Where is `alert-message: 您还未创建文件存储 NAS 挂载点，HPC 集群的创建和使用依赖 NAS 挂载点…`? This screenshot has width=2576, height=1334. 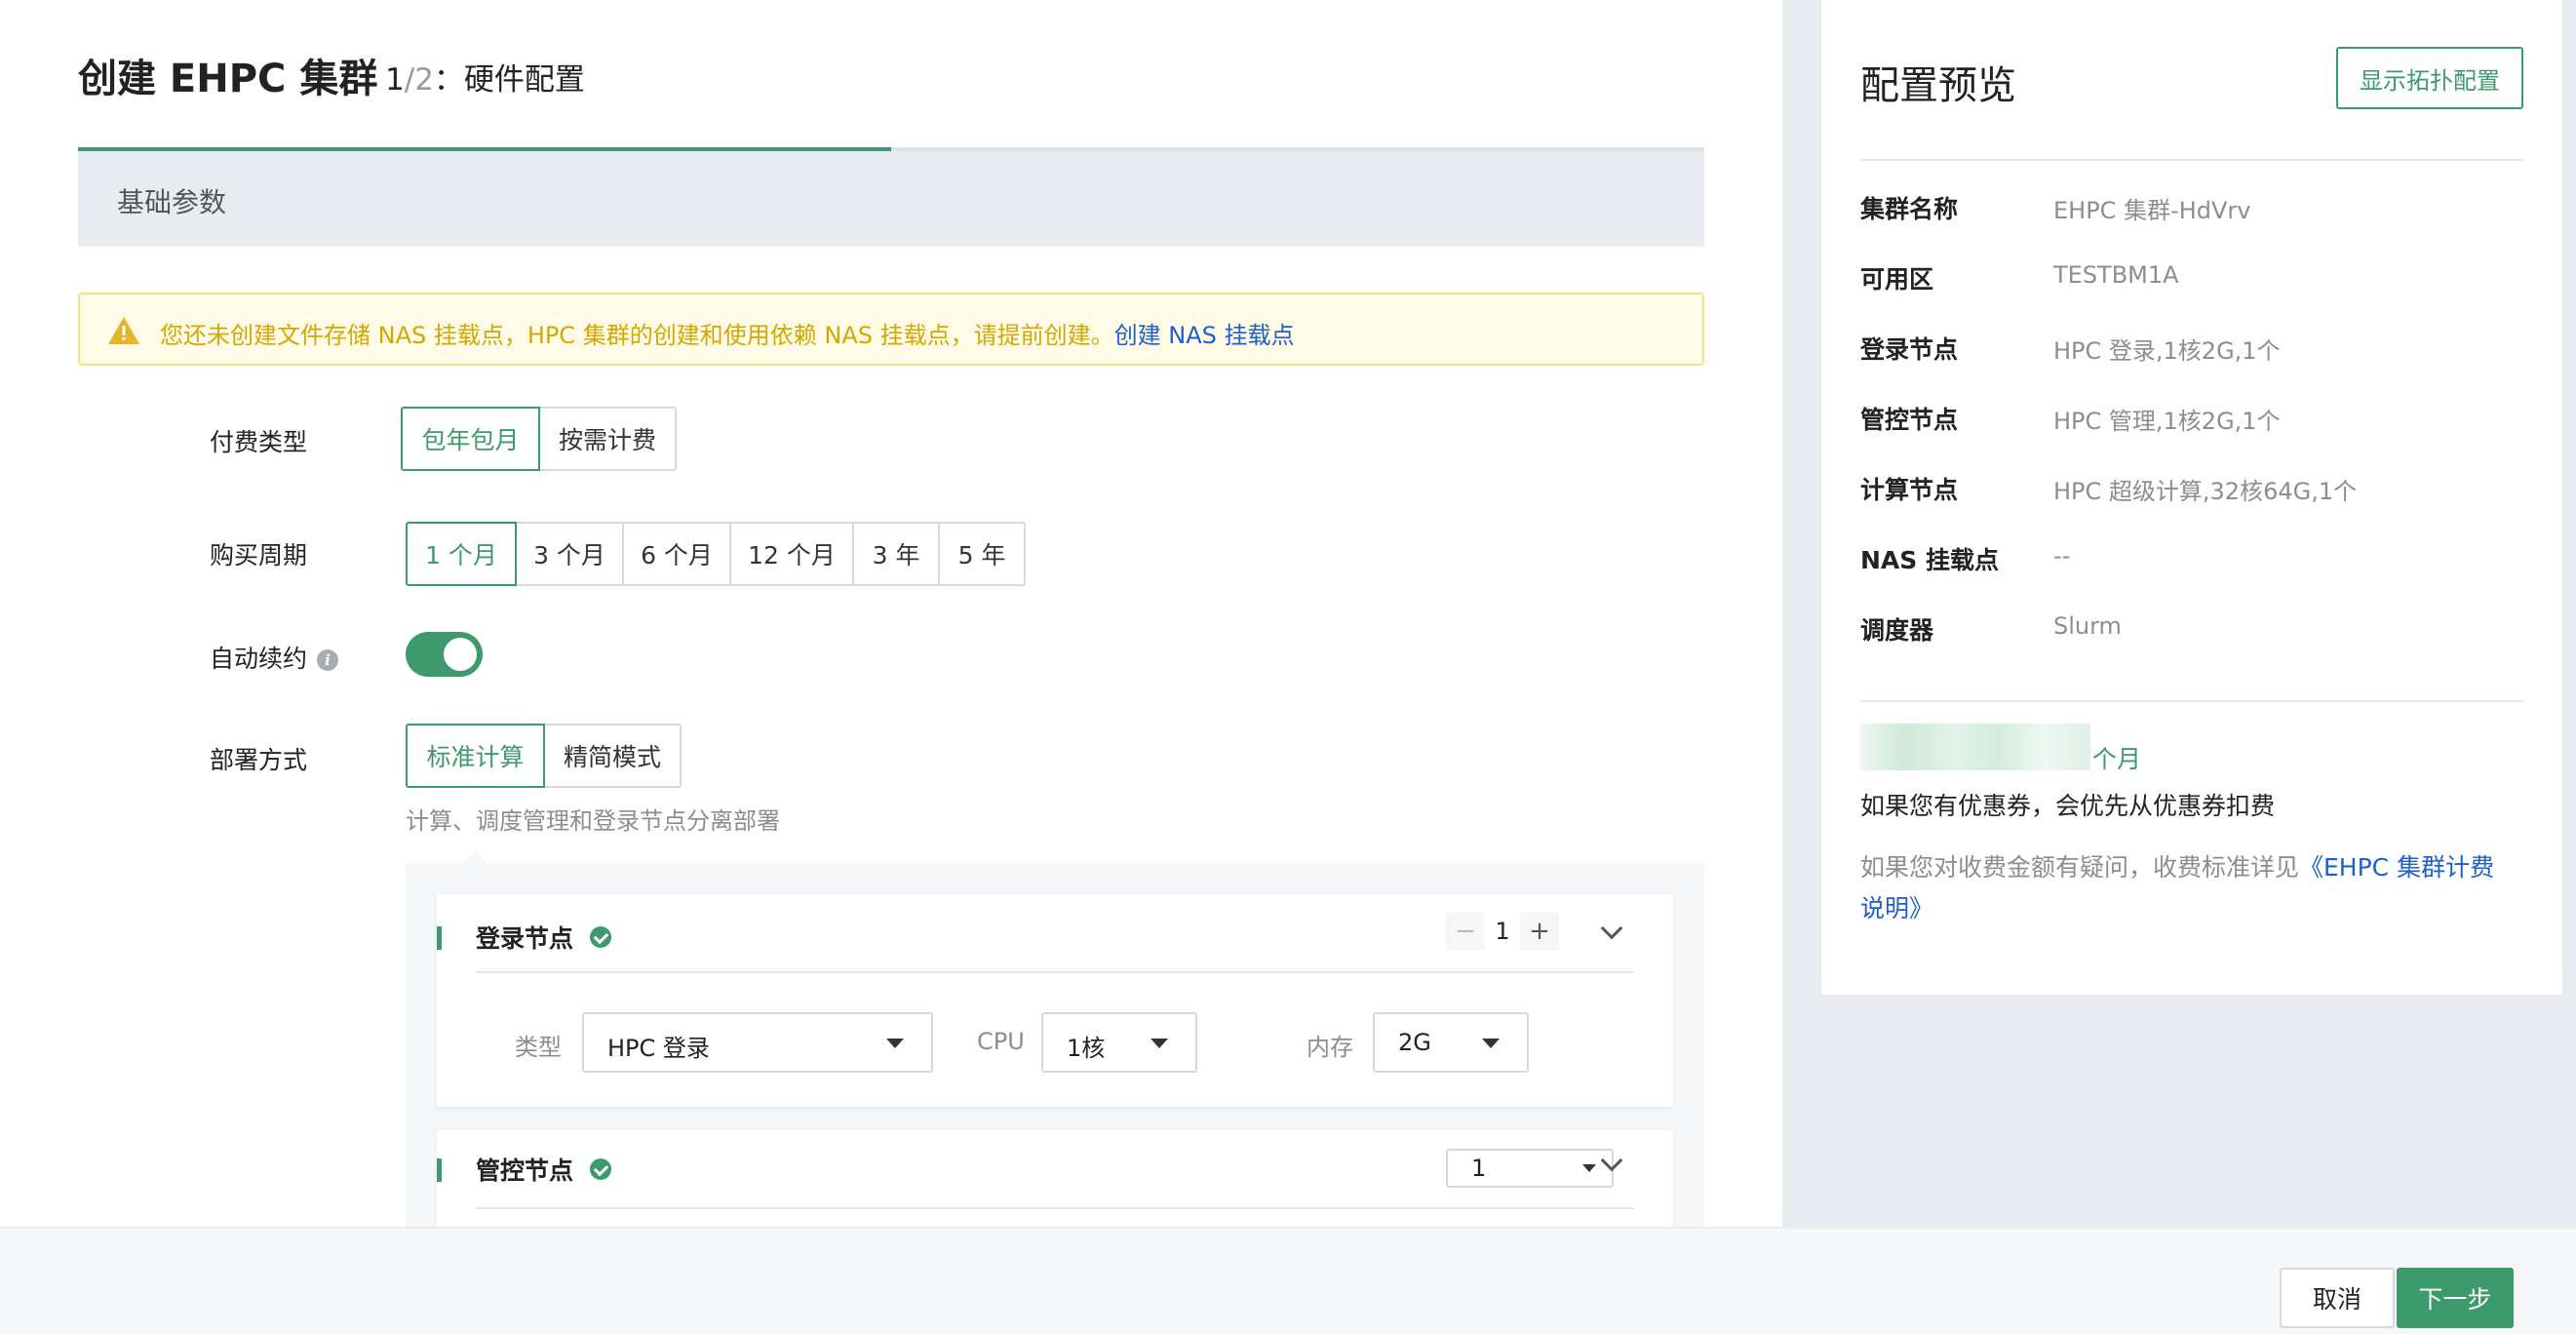
alert-message: 您还未创建文件存储 NAS 挂载点，HPC 集群的创建和使用依赖 NAS 挂载点… is located at coordinates (727, 333).